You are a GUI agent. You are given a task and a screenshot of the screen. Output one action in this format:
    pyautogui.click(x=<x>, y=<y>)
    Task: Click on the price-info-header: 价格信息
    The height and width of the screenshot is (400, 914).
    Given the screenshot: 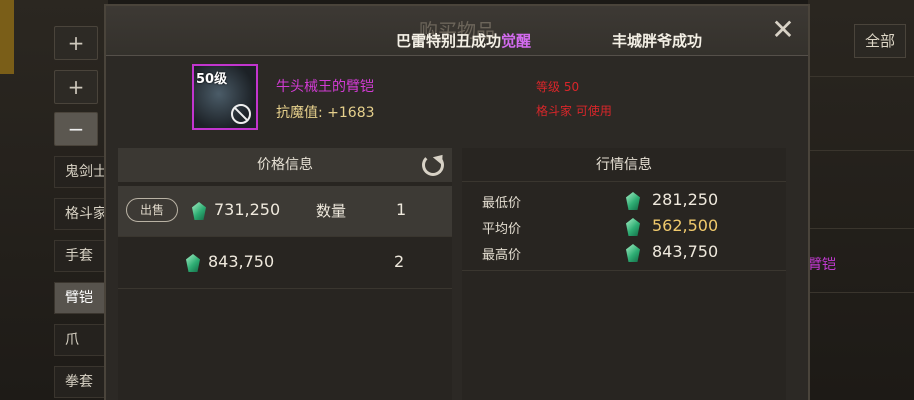 What is the action you would take?
    pyautogui.click(x=285, y=165)
    